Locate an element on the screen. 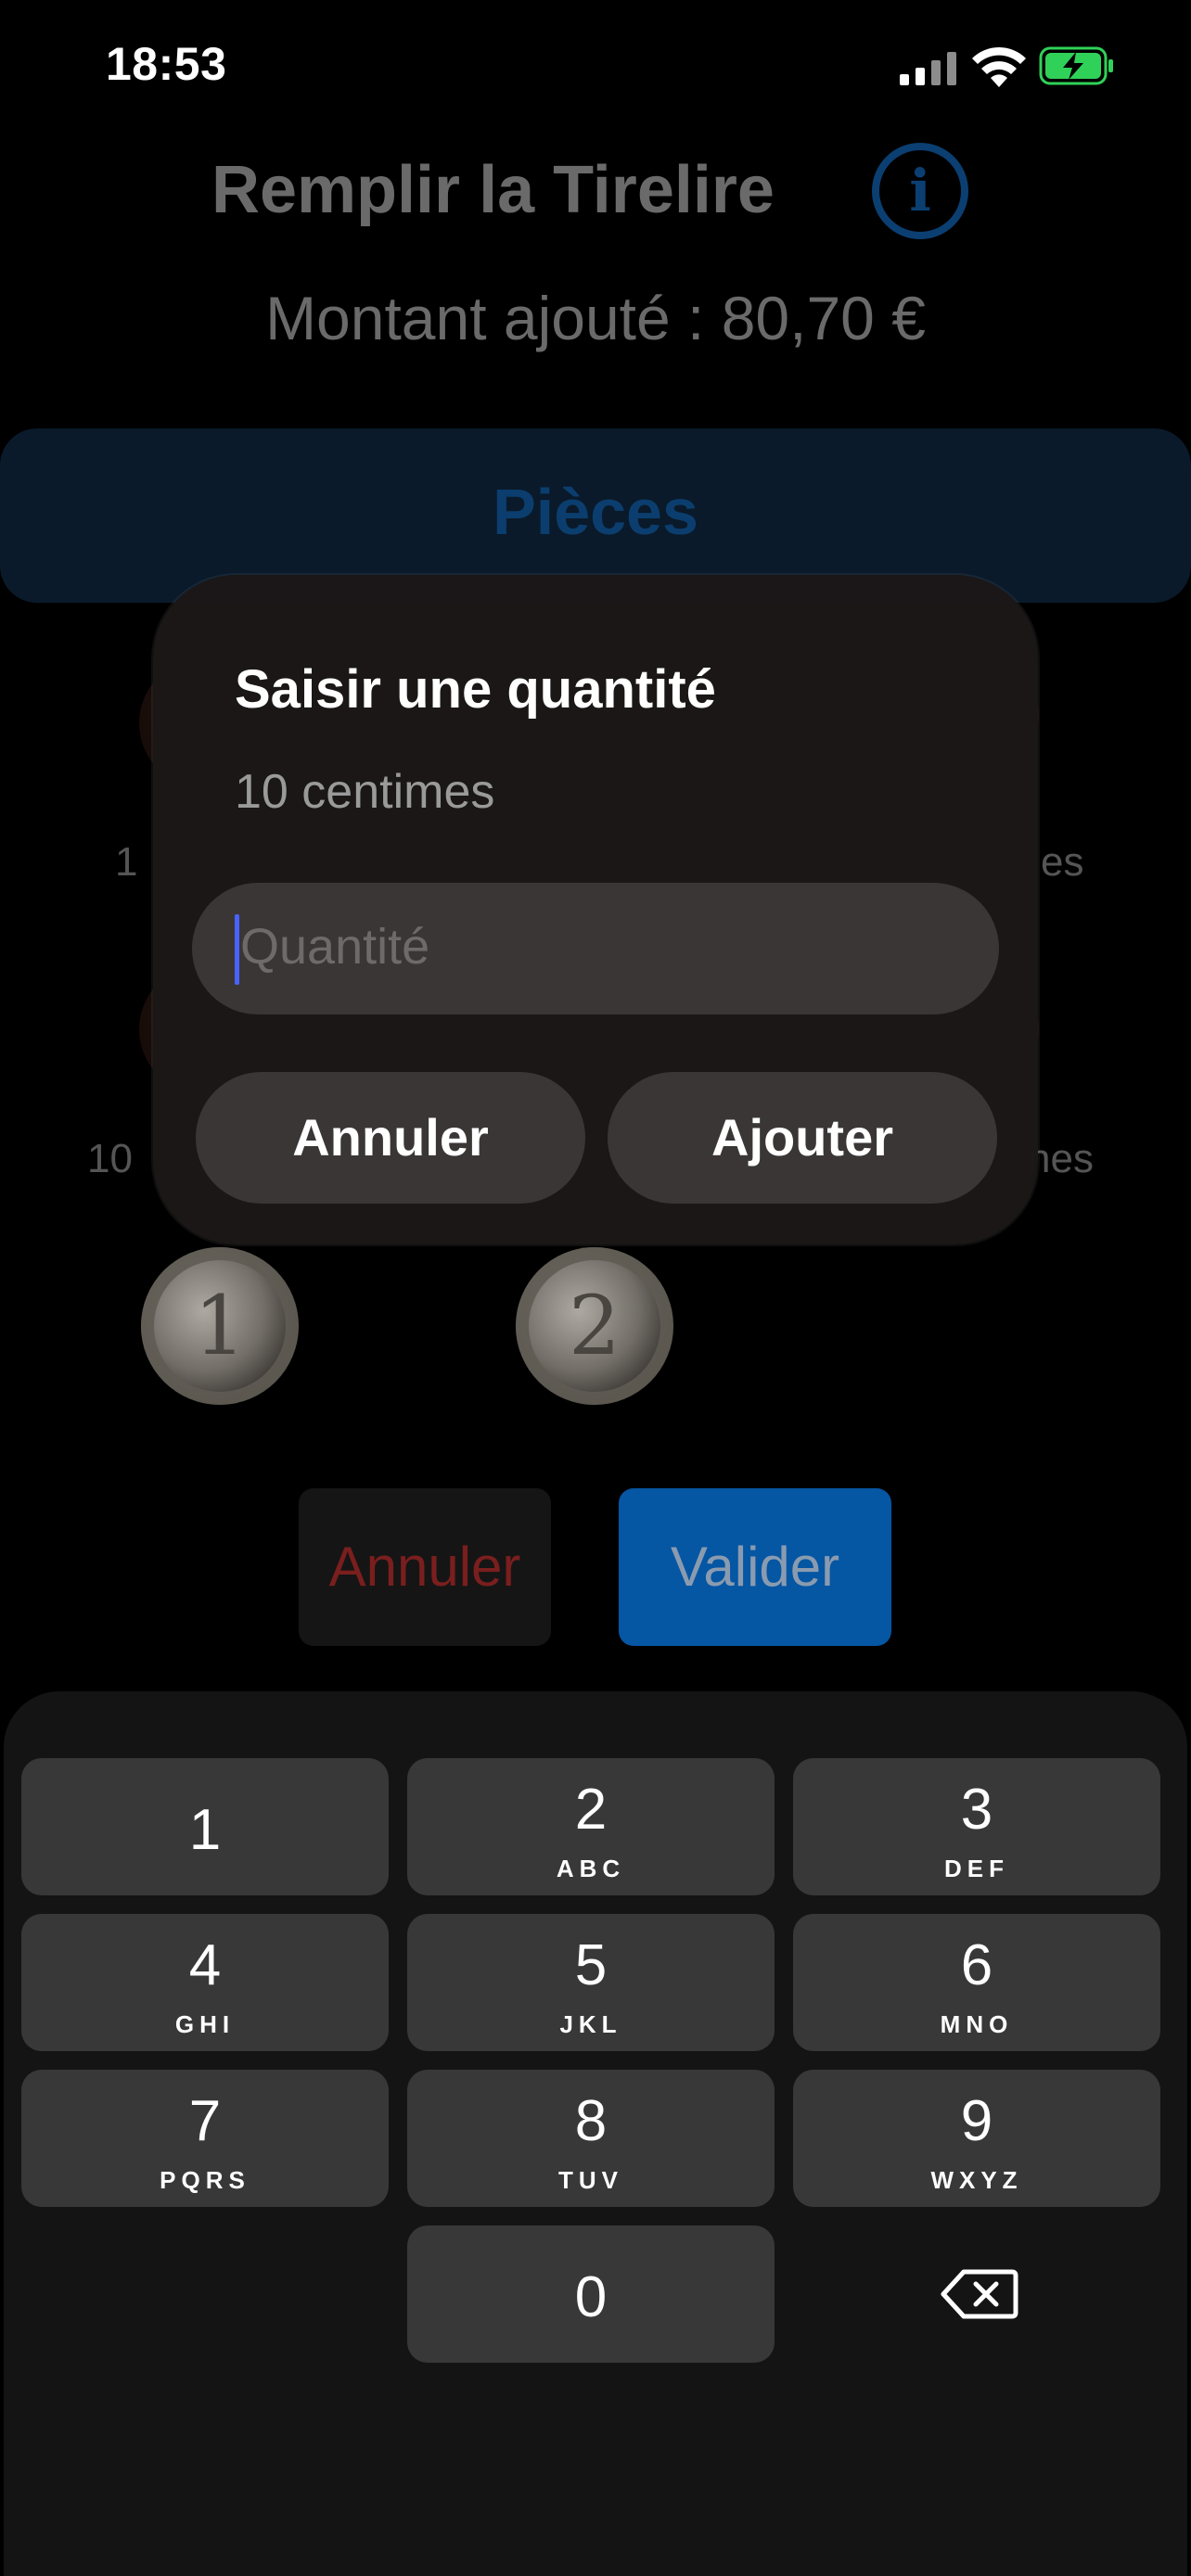 Image resolution: width=1191 pixels, height=2576 pixels. text-caret is located at coordinates (237, 950).